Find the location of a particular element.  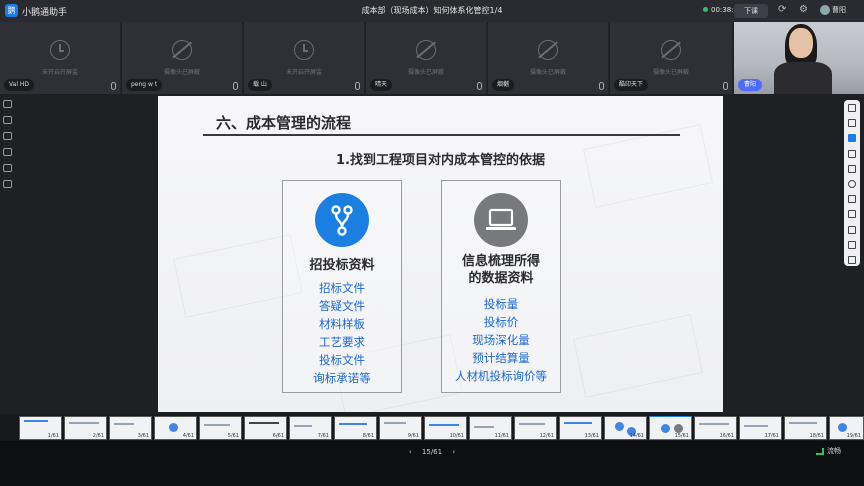

left-toolbar is located at coordinates (9, 148).